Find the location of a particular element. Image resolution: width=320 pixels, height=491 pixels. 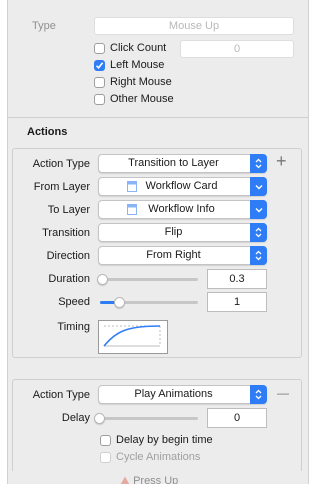

timing-curve-editor is located at coordinates (133, 337).